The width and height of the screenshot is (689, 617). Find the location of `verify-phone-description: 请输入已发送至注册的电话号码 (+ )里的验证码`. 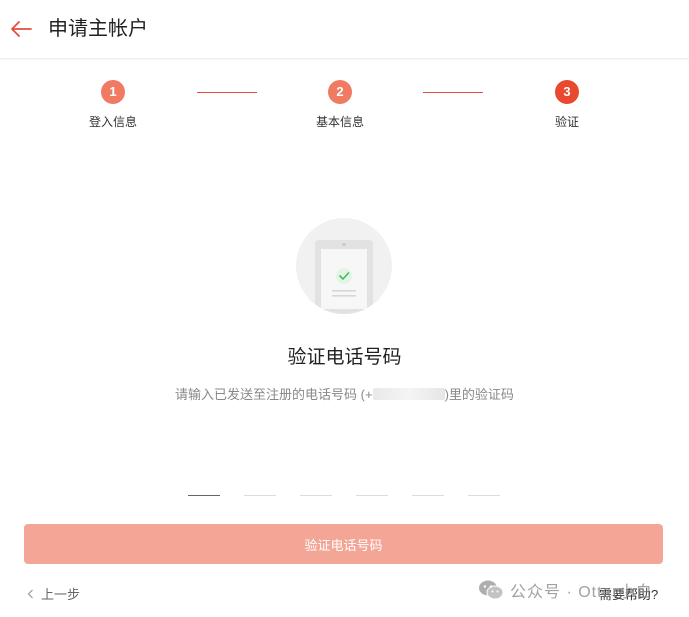

verify-phone-description: 请输入已发送至注册的电话号码 (+ )里的验证码 is located at coordinates (344, 393).